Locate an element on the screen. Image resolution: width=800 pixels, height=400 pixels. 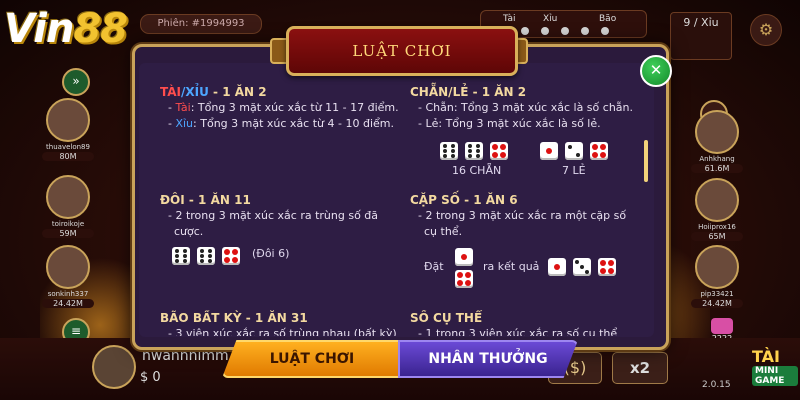
player-seat: pip33421 24.42M is located at coordinates (717, 276).